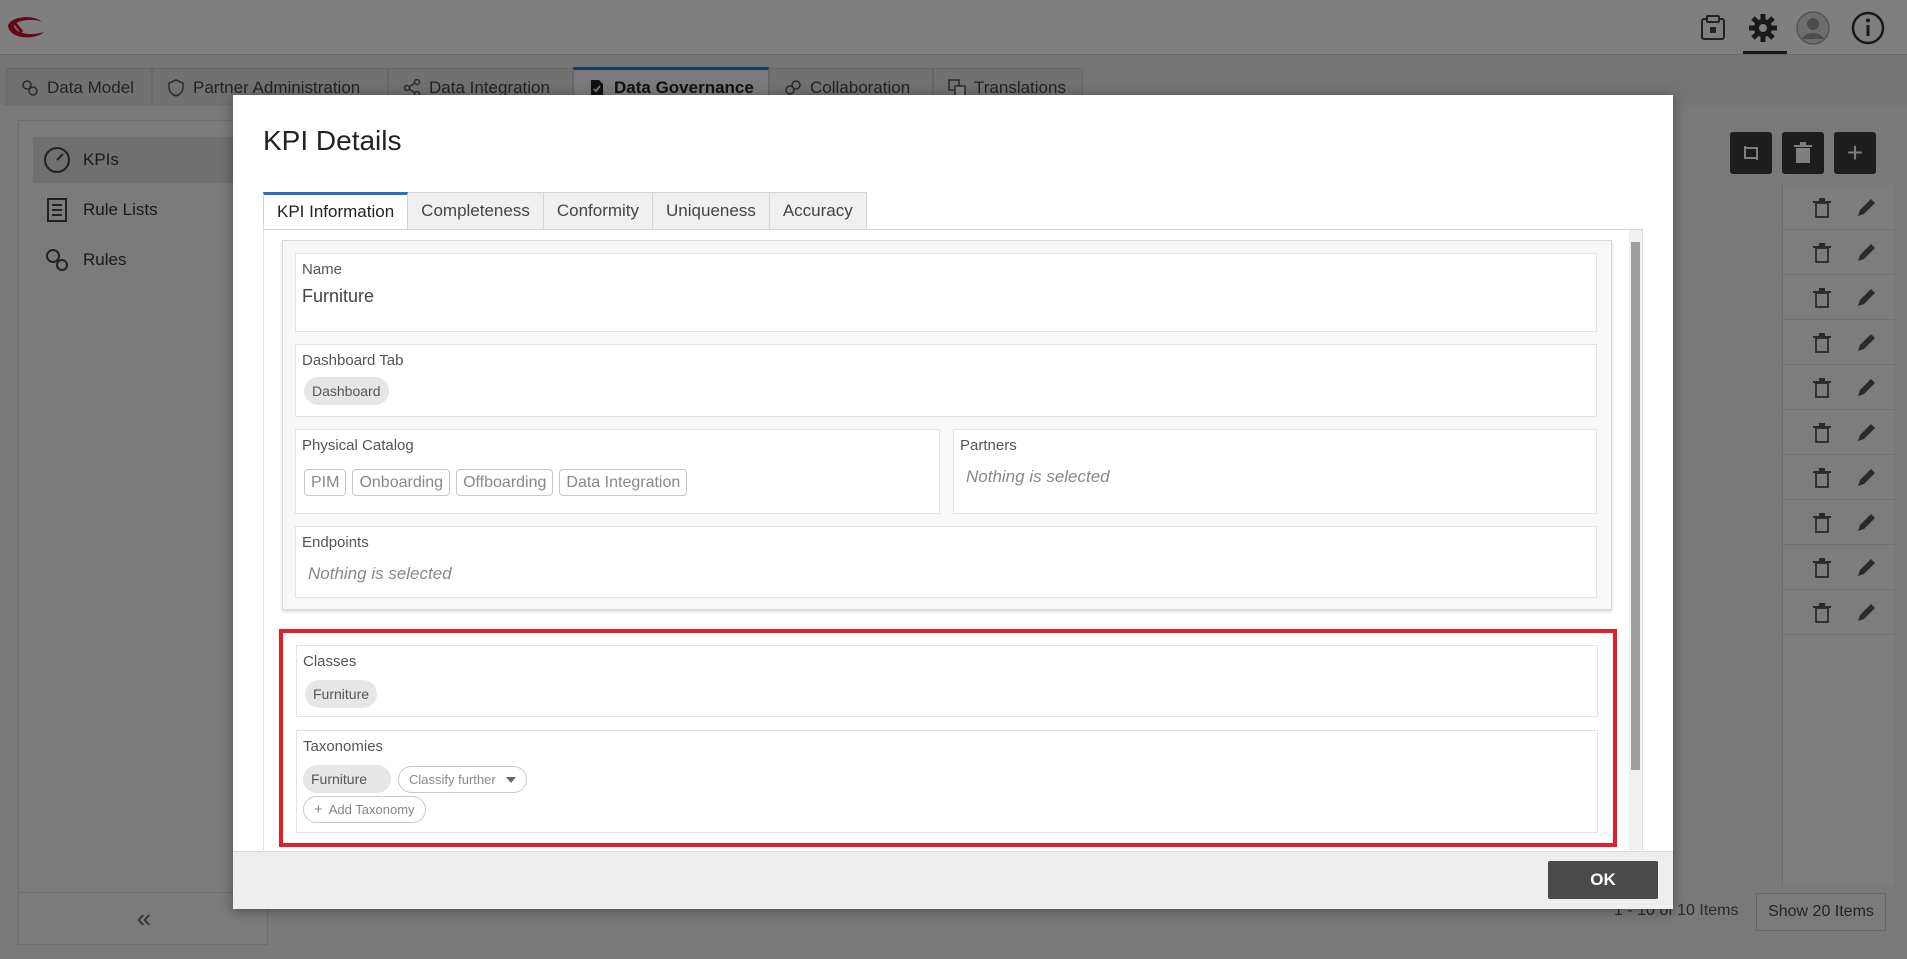  I want to click on endpoints-field: Endpoints Nothing is selected, so click(946, 562).